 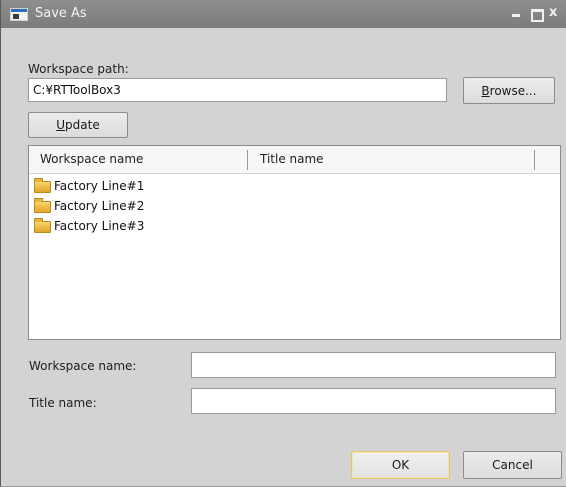 What do you see at coordinates (373, 365) in the screenshot?
I see `workspace-name-input` at bounding box center [373, 365].